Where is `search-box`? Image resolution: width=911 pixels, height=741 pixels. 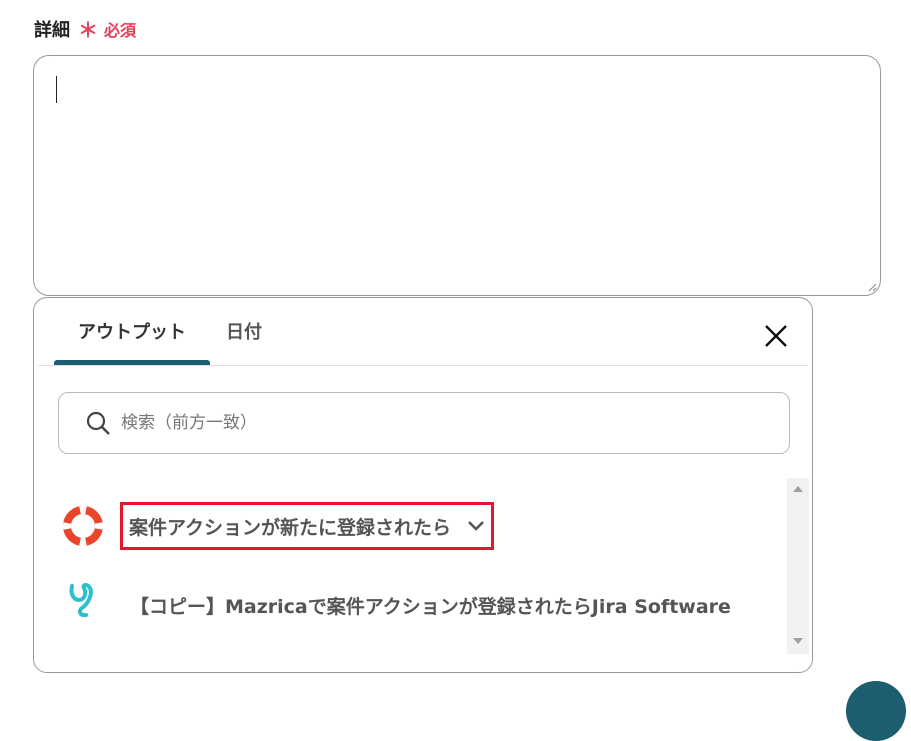
search-box is located at coordinates (424, 423).